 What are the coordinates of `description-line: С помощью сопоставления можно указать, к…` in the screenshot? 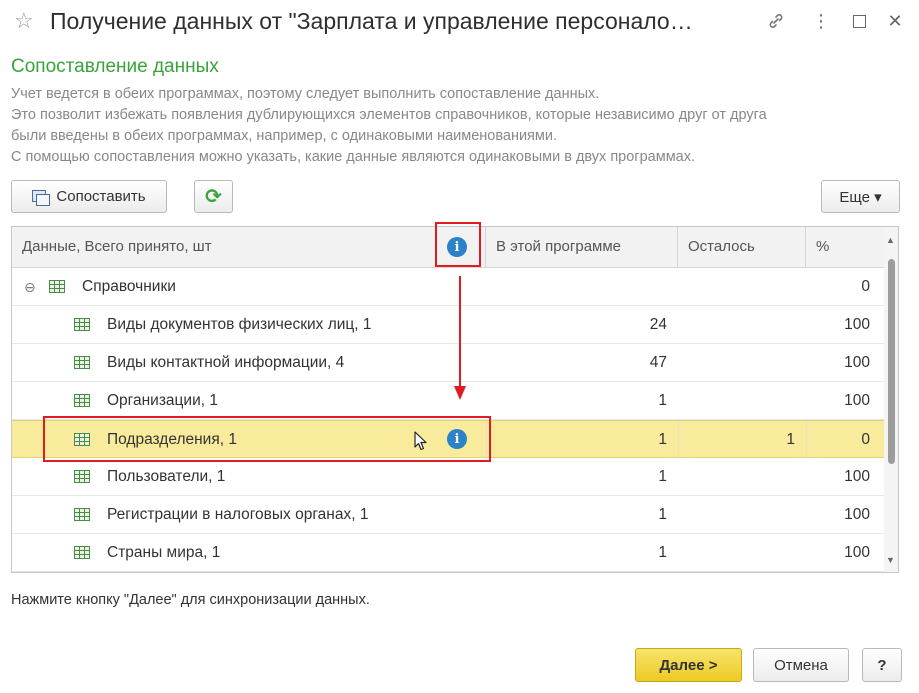 It's located at (353, 157).